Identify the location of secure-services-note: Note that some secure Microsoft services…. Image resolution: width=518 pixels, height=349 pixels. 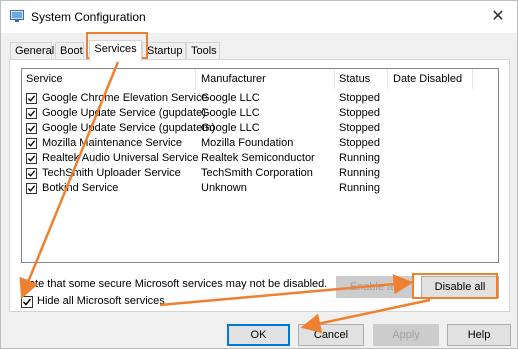
(174, 284).